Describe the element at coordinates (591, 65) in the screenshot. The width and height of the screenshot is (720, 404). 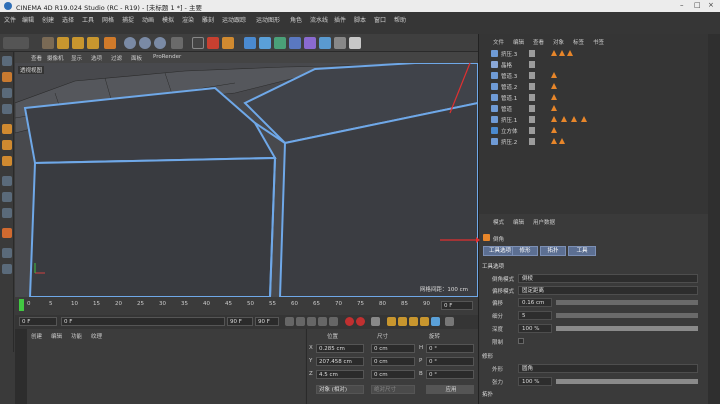
I see `object-row: 晶格` at that location.